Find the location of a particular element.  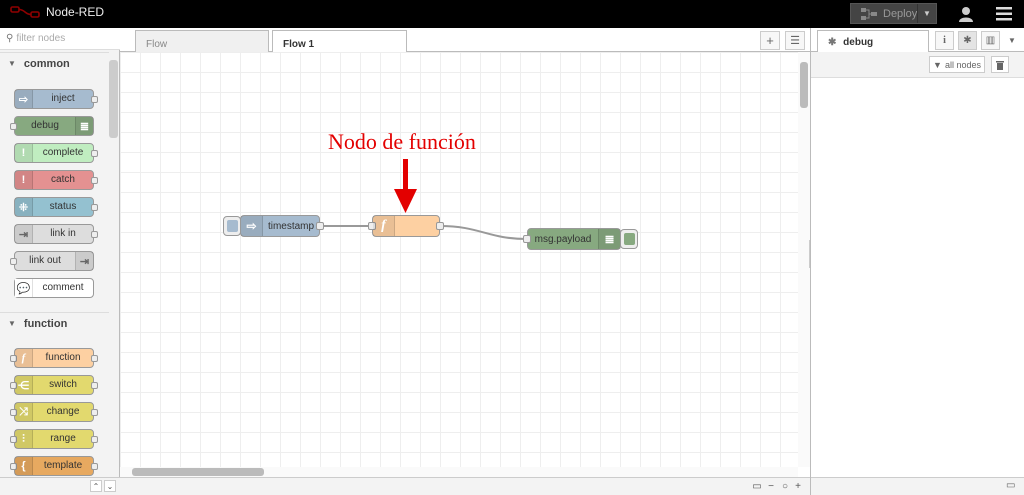

list-icon: ≣ is located at coordinates (609, 239).